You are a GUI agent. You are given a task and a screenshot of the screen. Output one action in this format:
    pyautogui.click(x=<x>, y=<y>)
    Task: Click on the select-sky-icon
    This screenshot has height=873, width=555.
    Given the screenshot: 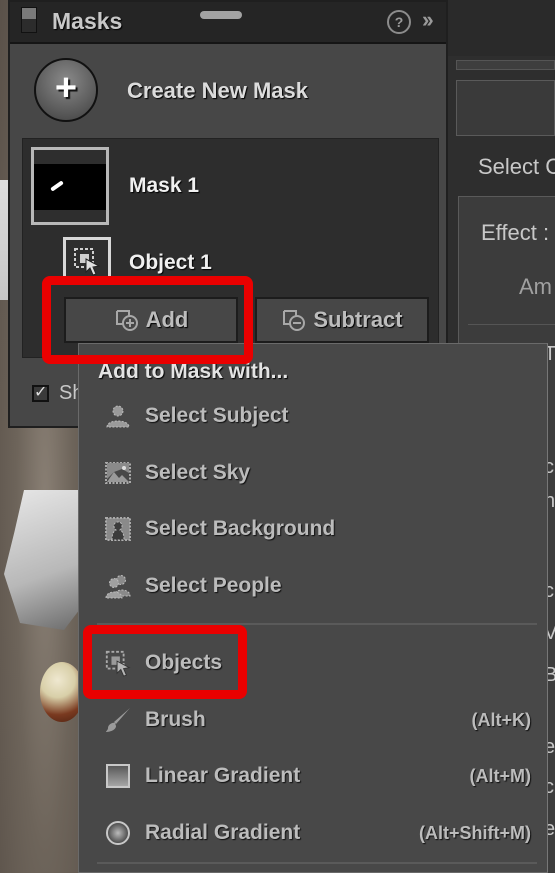 What is the action you would take?
    pyautogui.click(x=118, y=473)
    